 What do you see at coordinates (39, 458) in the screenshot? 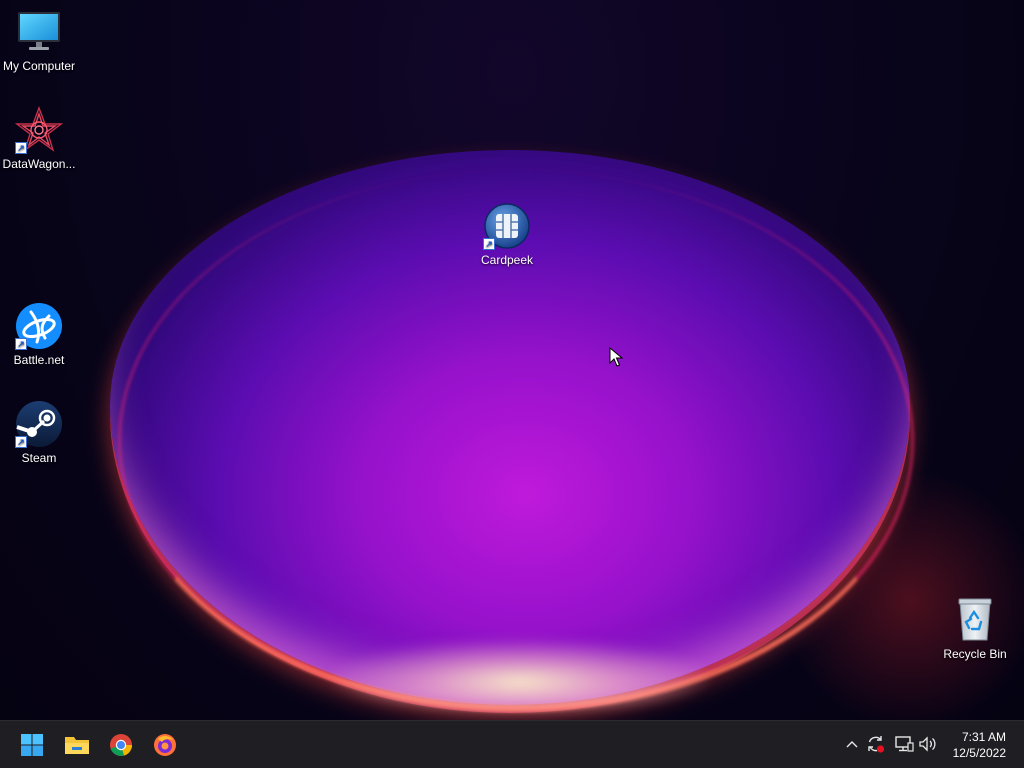
I see `desktop-icon-label: Steam` at bounding box center [39, 458].